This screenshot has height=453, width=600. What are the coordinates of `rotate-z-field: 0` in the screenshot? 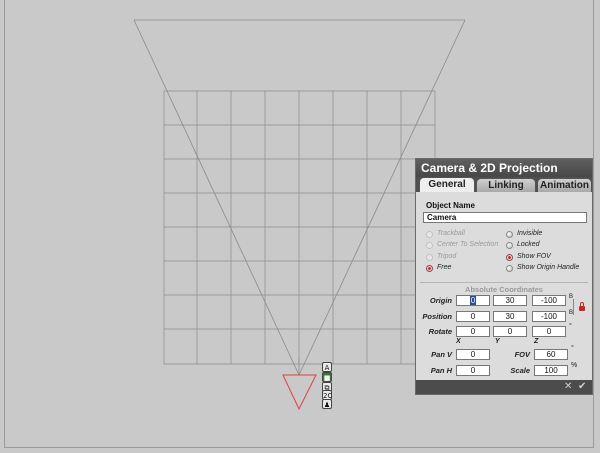 It's located at (549, 331).